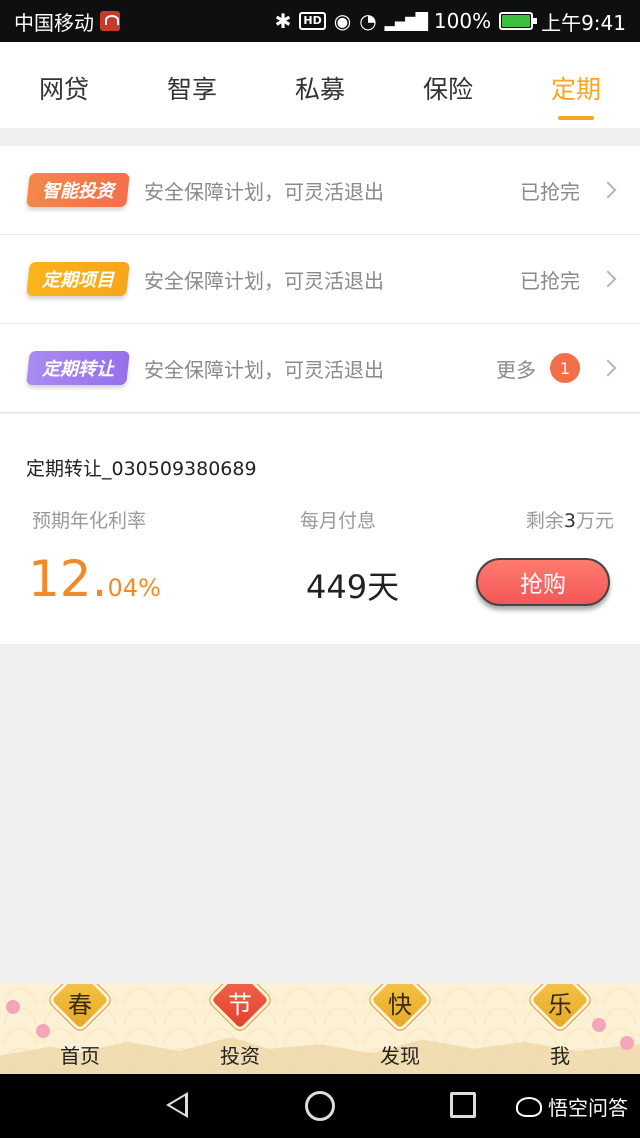 Image resolution: width=640 pixels, height=1138 pixels. Describe the element at coordinates (462, 21) in the screenshot. I see `battery-percent: 100%` at that location.